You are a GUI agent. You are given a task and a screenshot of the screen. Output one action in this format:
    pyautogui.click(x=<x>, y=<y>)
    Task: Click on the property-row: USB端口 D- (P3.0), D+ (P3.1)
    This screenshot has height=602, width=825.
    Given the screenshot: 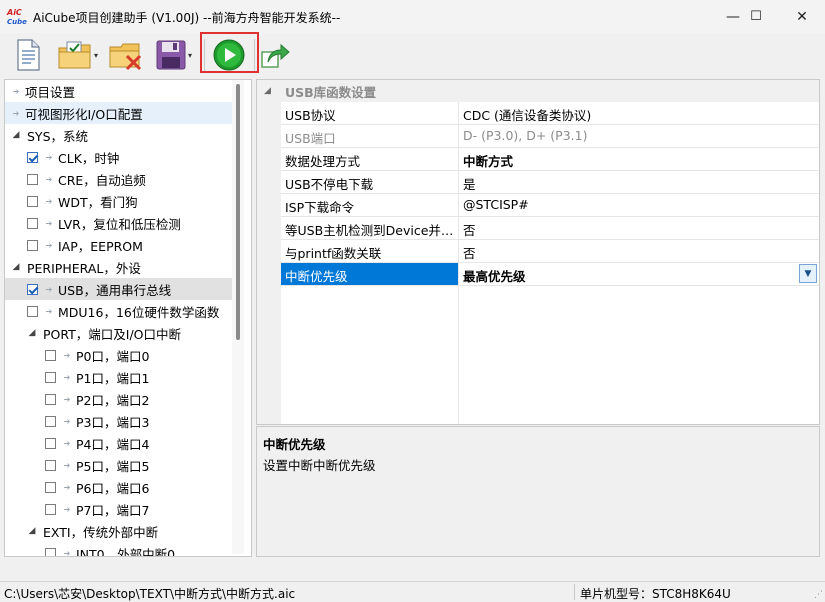 What is the action you would take?
    pyautogui.click(x=550, y=136)
    